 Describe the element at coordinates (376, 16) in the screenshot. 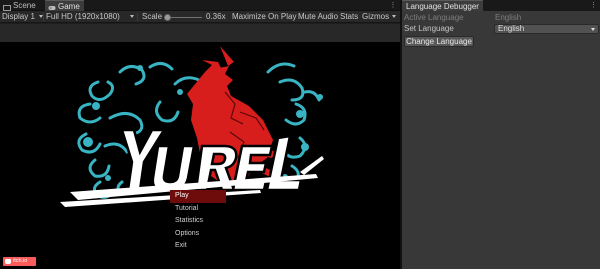

I see `gizmos-label: Gizmos` at that location.